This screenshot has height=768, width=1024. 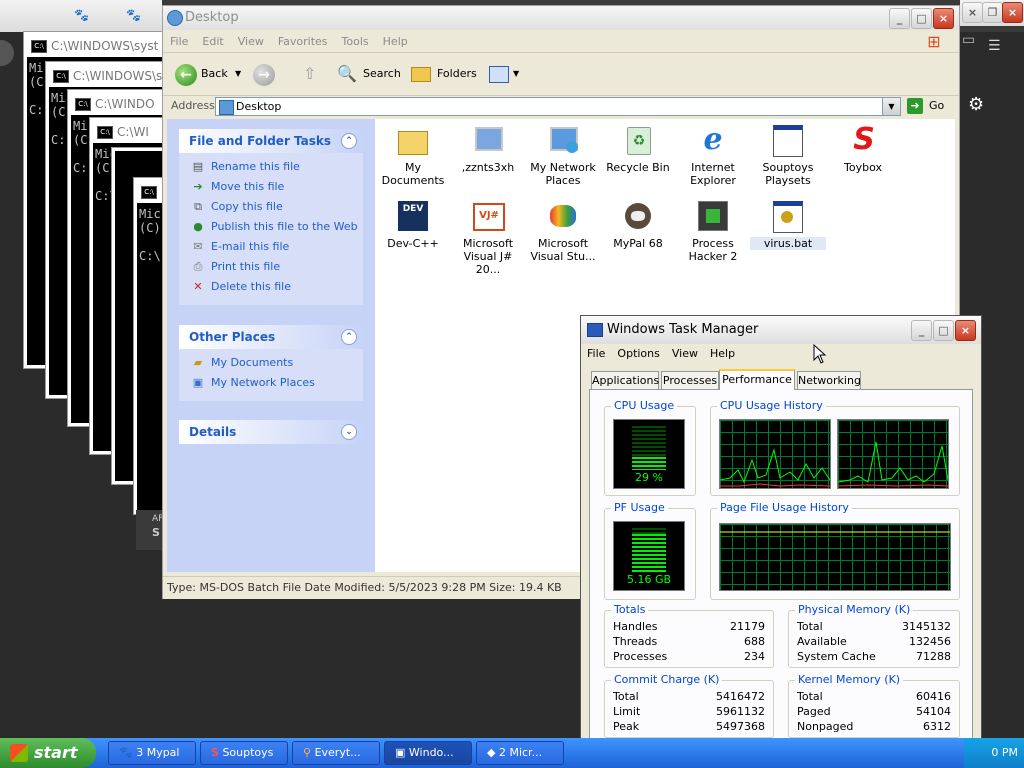 I want to click on taskbar-label: 3 Mypal, so click(x=158, y=752).